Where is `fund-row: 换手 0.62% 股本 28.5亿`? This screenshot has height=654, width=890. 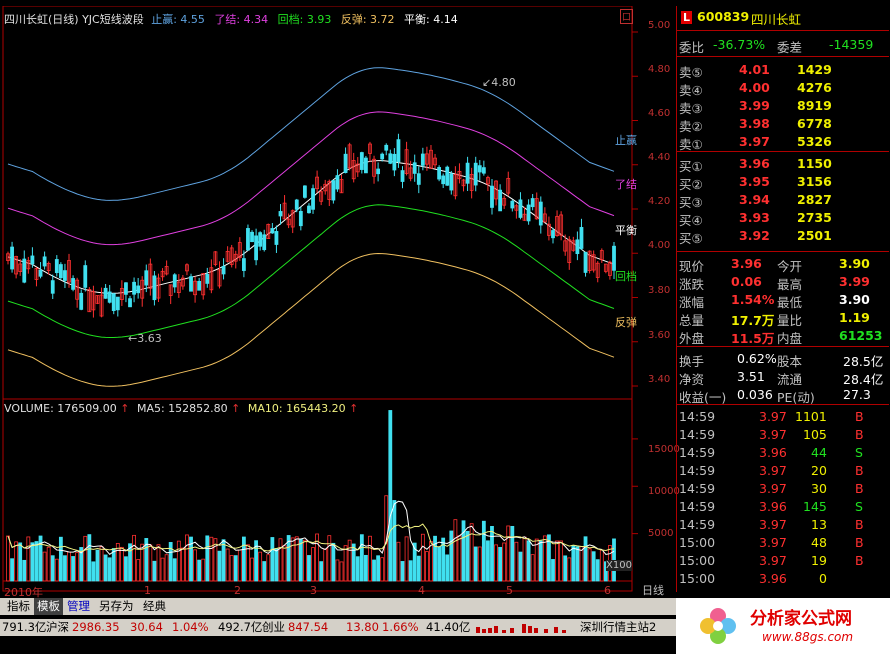
fund-row: 换手 0.62% 股本 28.5亿 is located at coordinates (781, 360).